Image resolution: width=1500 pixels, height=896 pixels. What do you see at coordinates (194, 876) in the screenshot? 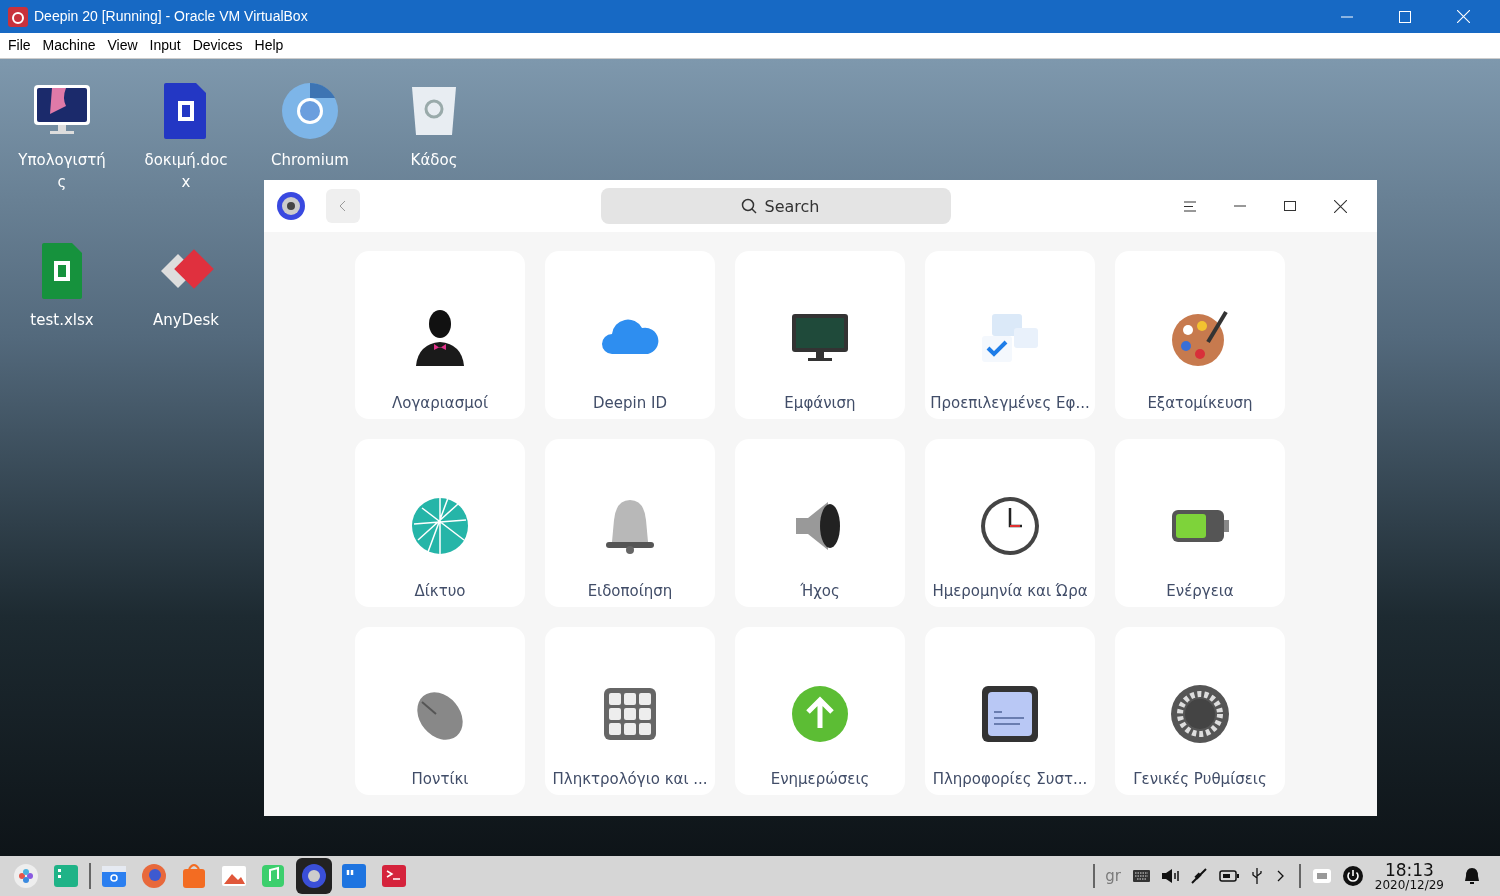
I see `shopping-bag-icon` at bounding box center [194, 876].